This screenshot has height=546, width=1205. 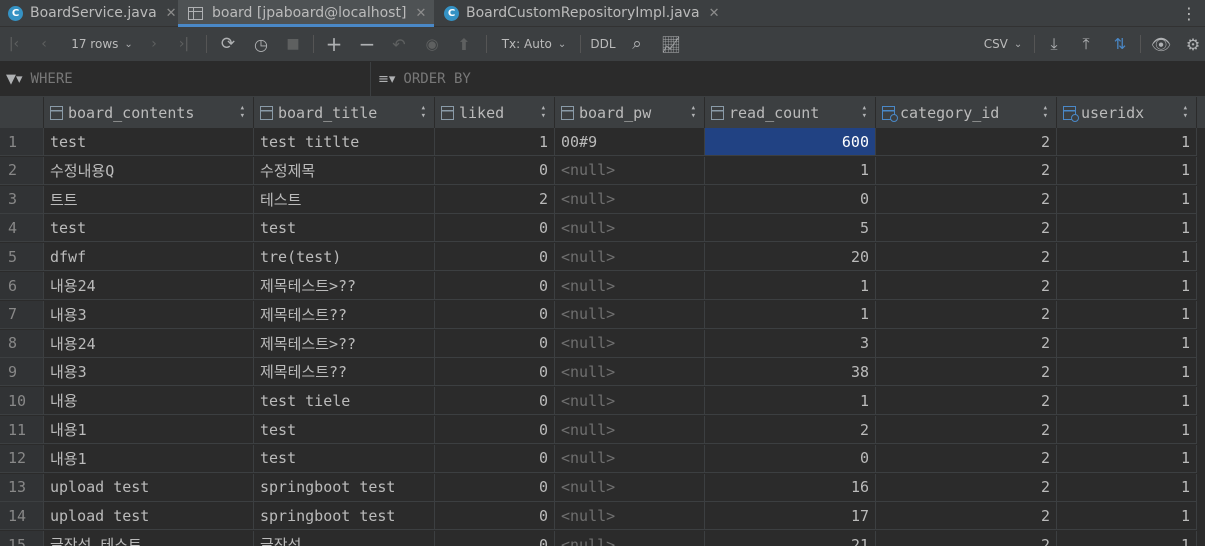 I want to click on row-number: 4, so click(x=22, y=228).